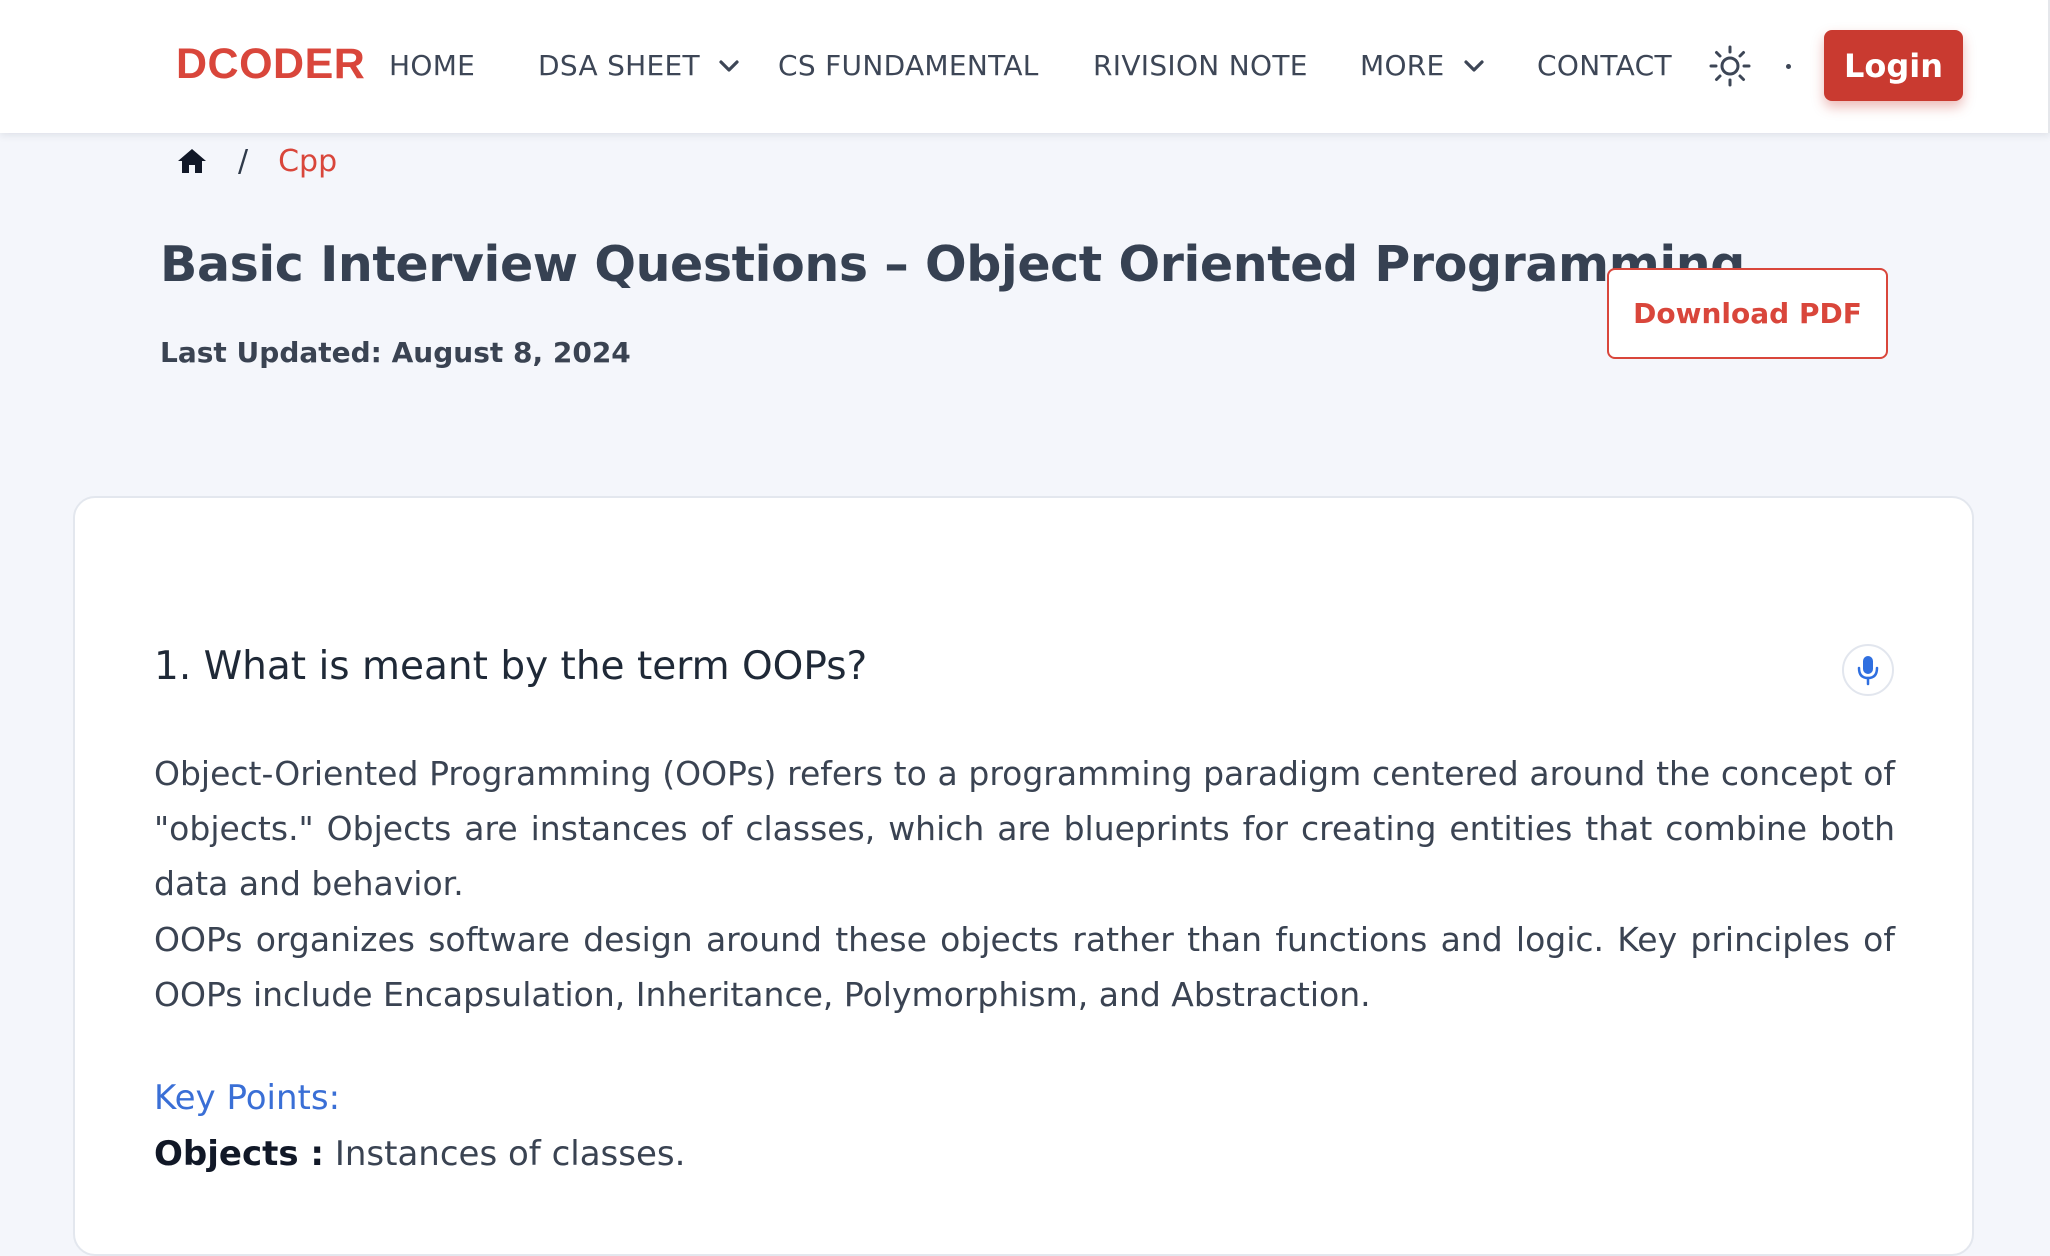 The width and height of the screenshot is (2050, 1256). I want to click on nav-cs-fundamental: CS FUNDAMENTAL, so click(908, 65).